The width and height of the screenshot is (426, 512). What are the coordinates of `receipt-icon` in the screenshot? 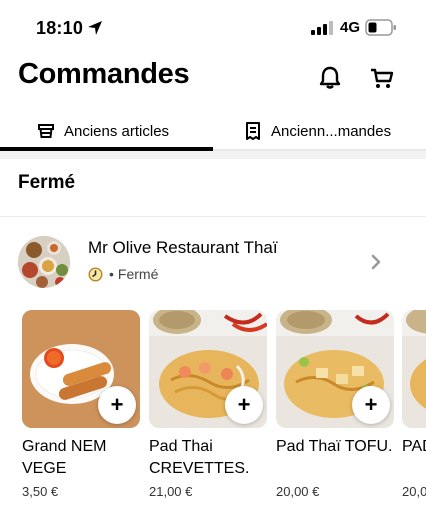 It's located at (253, 131).